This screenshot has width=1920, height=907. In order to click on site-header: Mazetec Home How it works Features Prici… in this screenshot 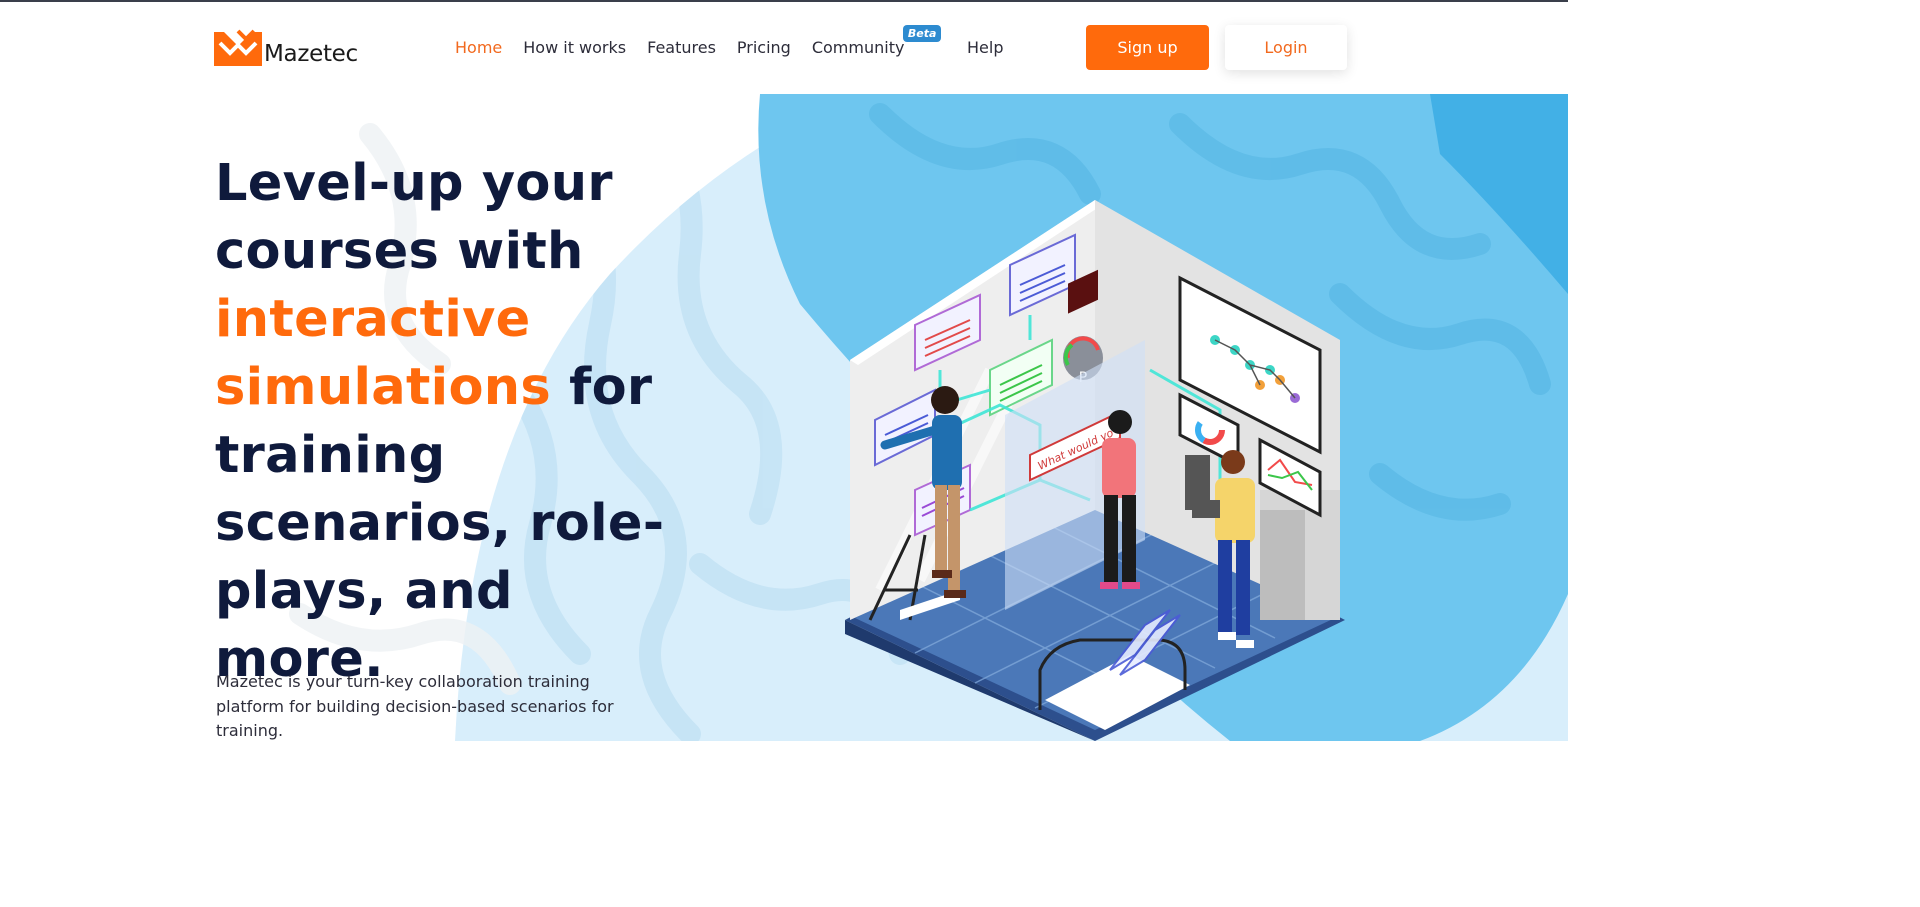, I will do `click(784, 48)`.